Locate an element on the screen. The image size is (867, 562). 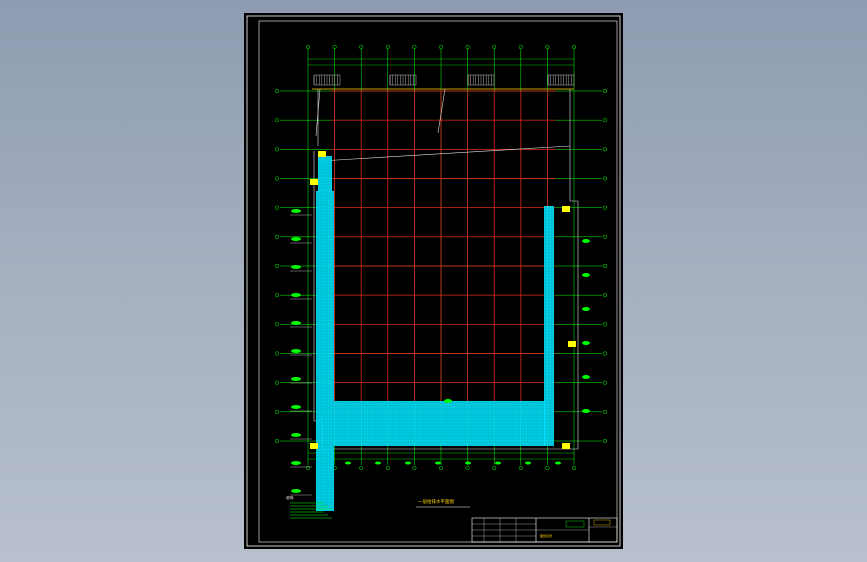
zone-fill is located at coordinates (440, 423).